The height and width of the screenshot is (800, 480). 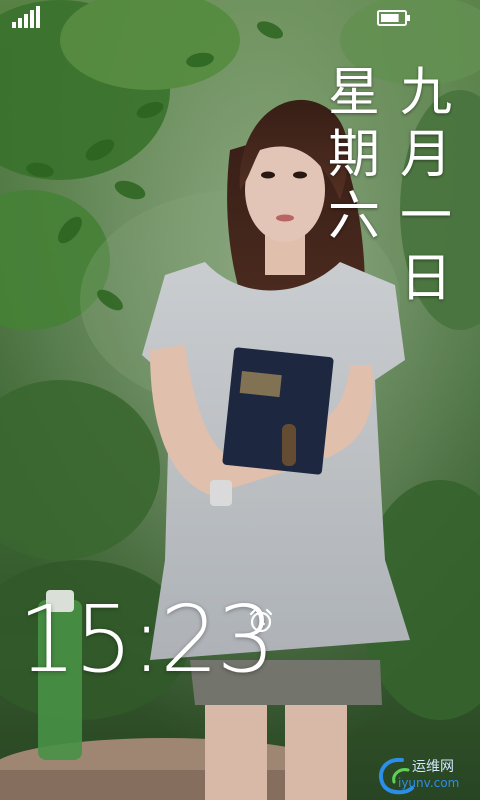 What do you see at coordinates (393, 18) in the screenshot?
I see `battery-icon` at bounding box center [393, 18].